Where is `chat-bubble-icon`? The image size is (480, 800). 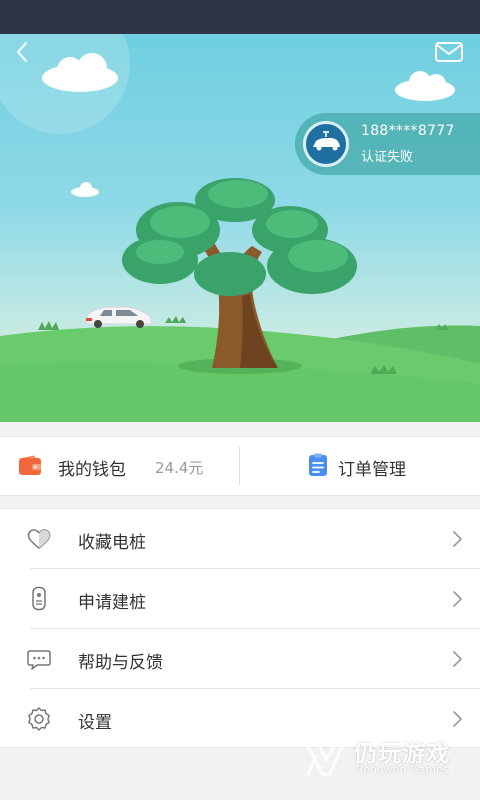 chat-bubble-icon is located at coordinates (39, 660).